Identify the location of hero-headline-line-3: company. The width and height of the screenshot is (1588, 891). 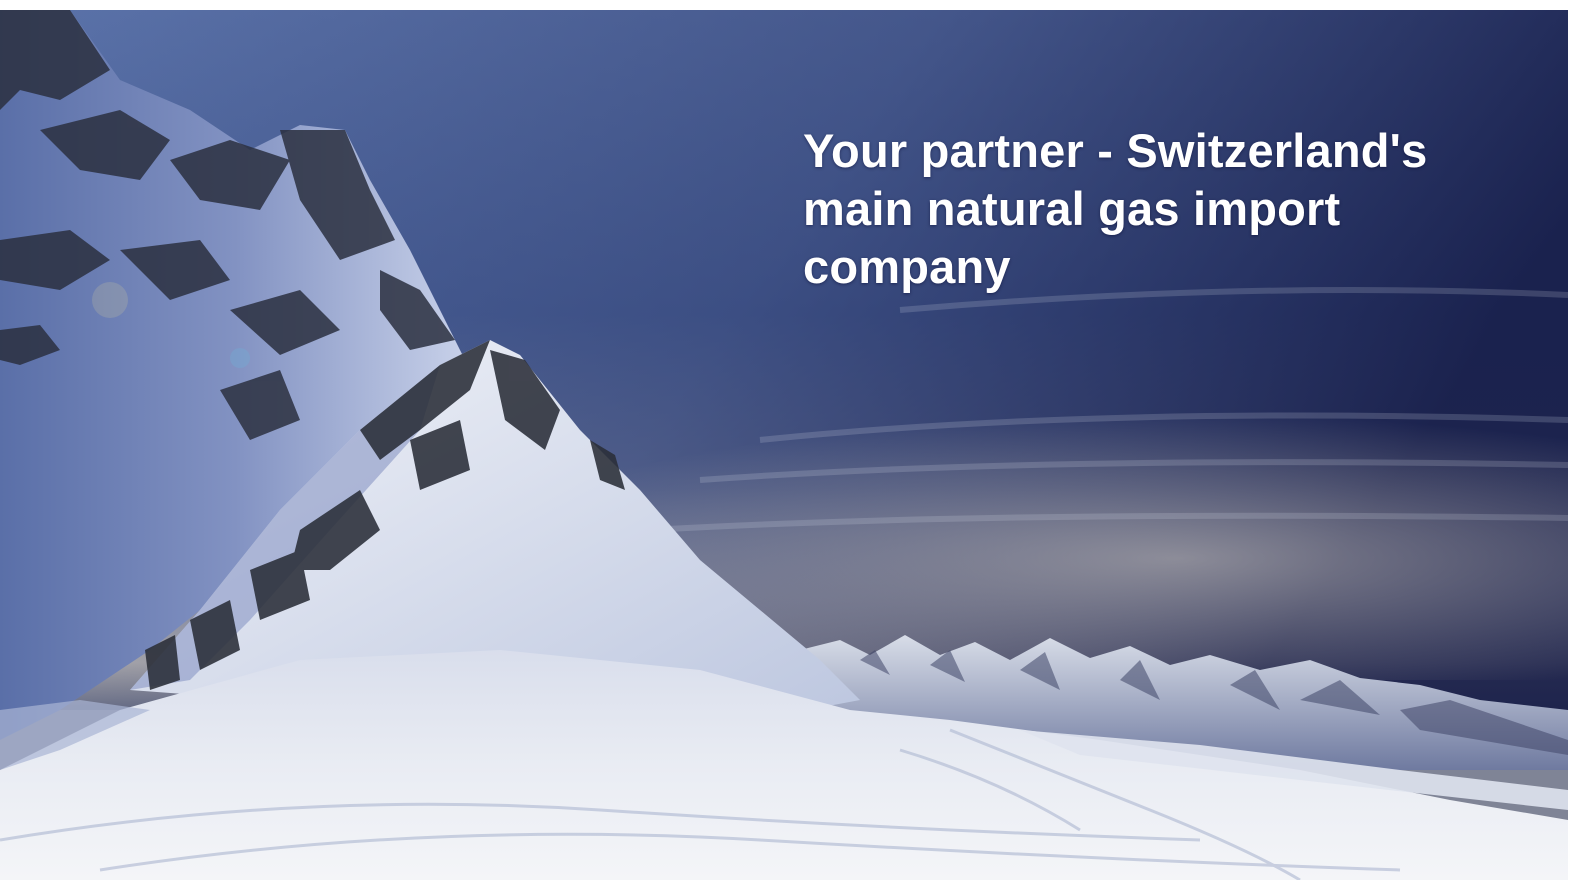
(907, 266).